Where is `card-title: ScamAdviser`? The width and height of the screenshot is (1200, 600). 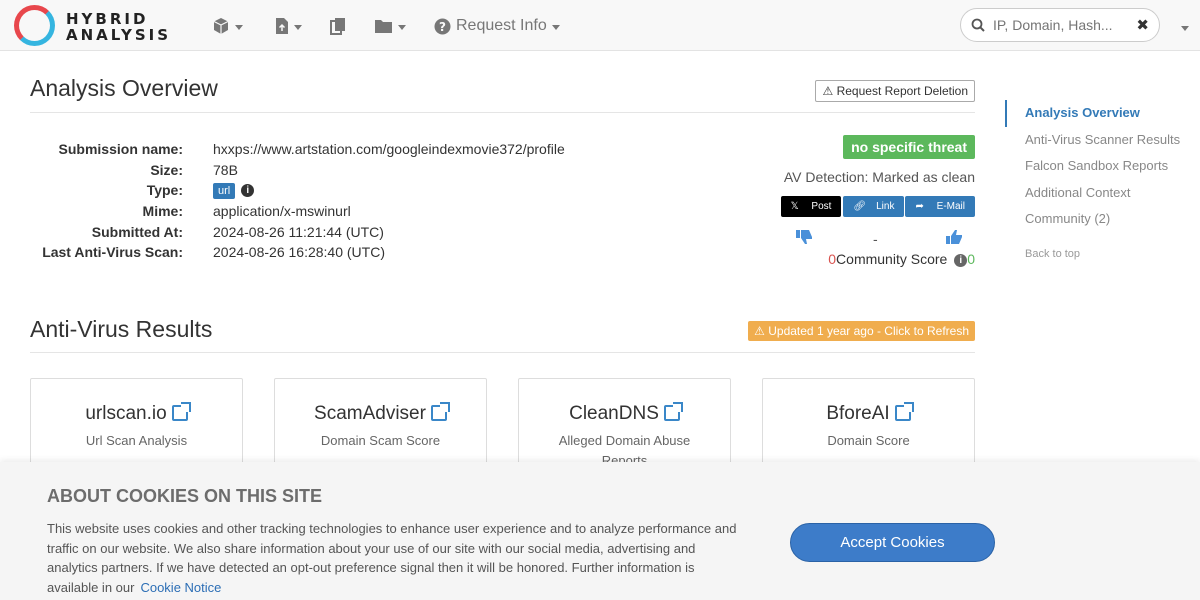 card-title: ScamAdviser is located at coordinates (380, 413).